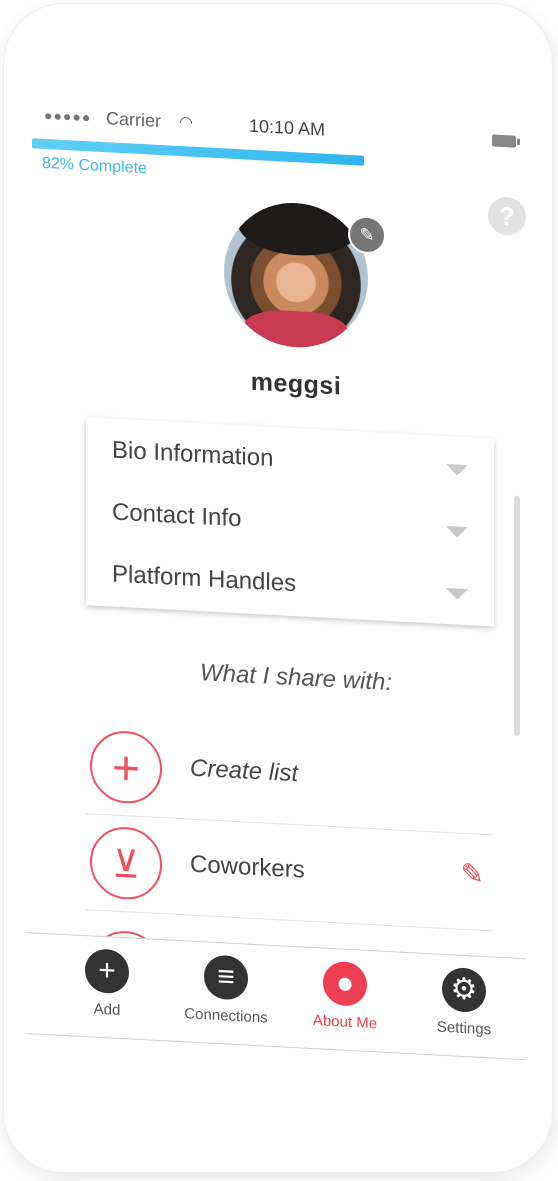 Image resolution: width=558 pixels, height=1181 pixels. I want to click on avatar-hat, so click(298, 229).